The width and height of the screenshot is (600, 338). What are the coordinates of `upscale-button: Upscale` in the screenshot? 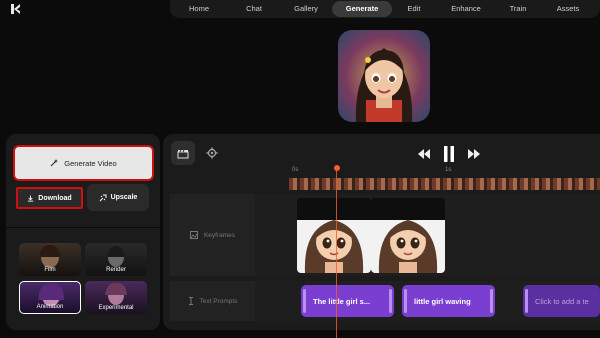 It's located at (118, 197).